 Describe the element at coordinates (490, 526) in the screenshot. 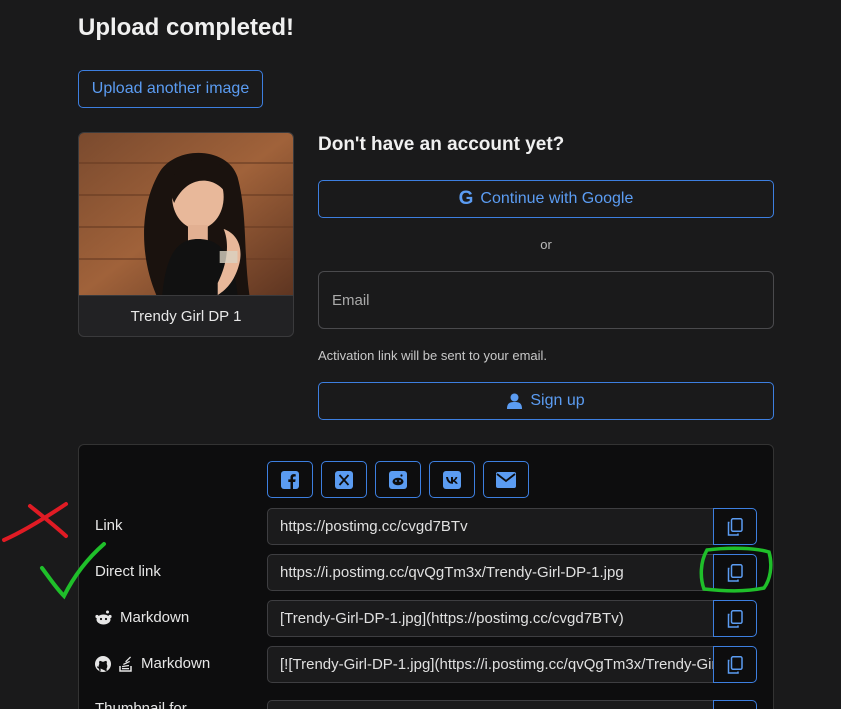

I see `link-field: https://postimg.cc/cvgd7BTv` at that location.